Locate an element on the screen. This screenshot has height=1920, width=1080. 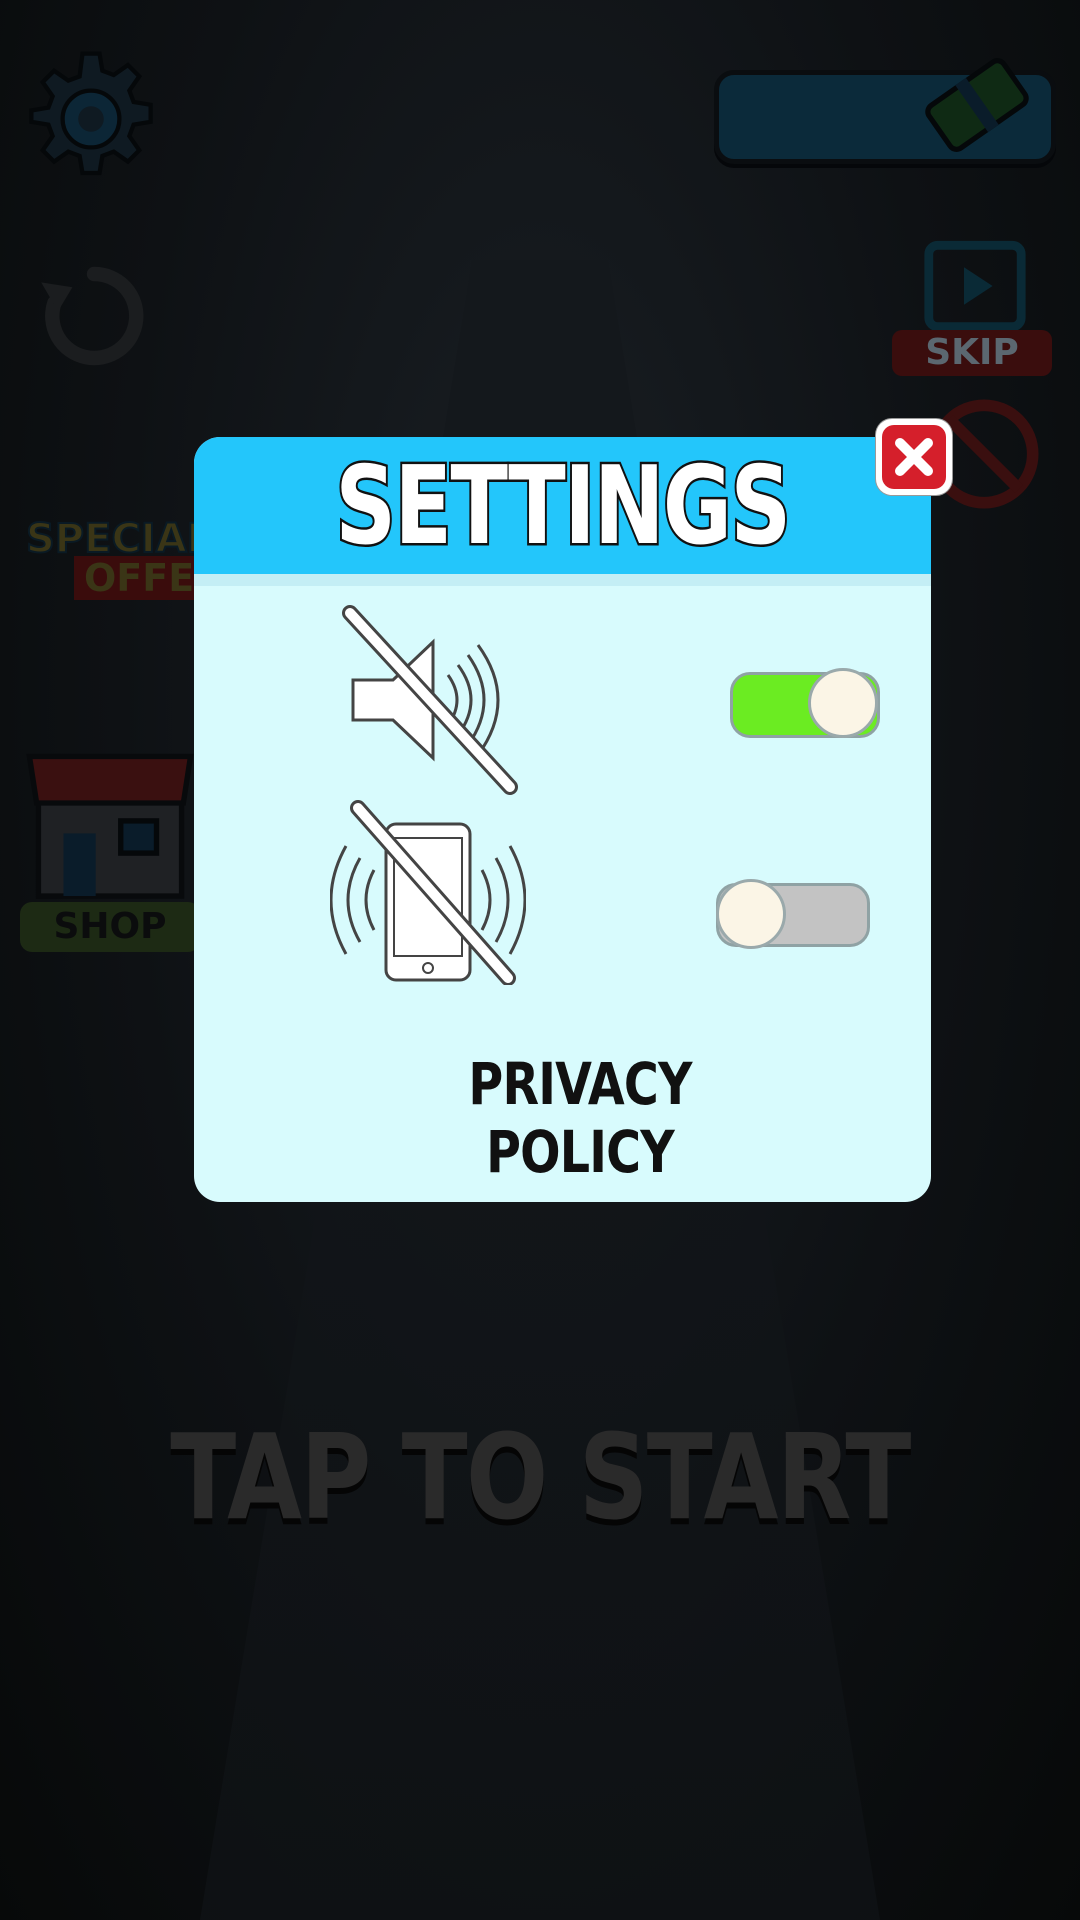
sound-toggle-knob is located at coordinates (843, 703).